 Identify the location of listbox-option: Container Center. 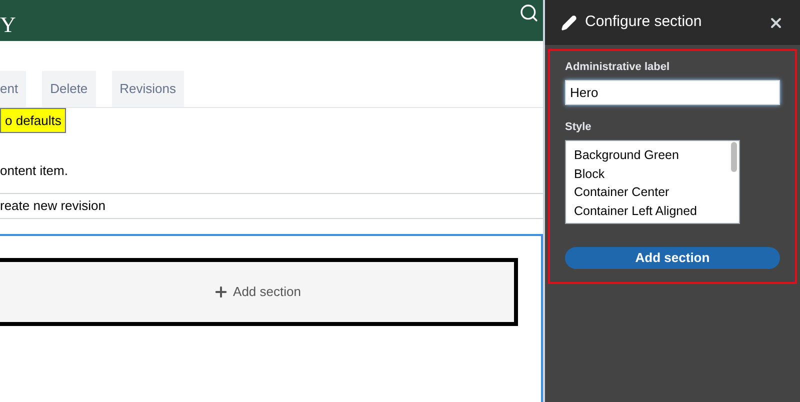
(652, 192).